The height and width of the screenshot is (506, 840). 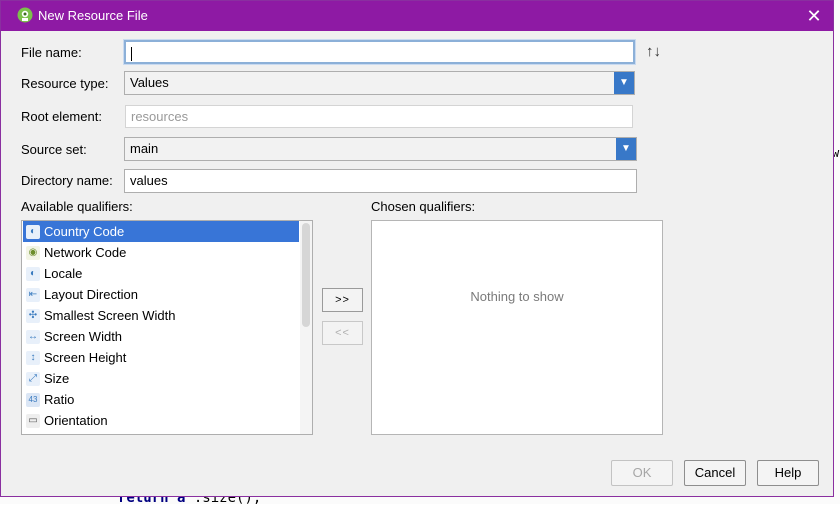 I want to click on locale-icon: ◐, so click(x=33, y=274).